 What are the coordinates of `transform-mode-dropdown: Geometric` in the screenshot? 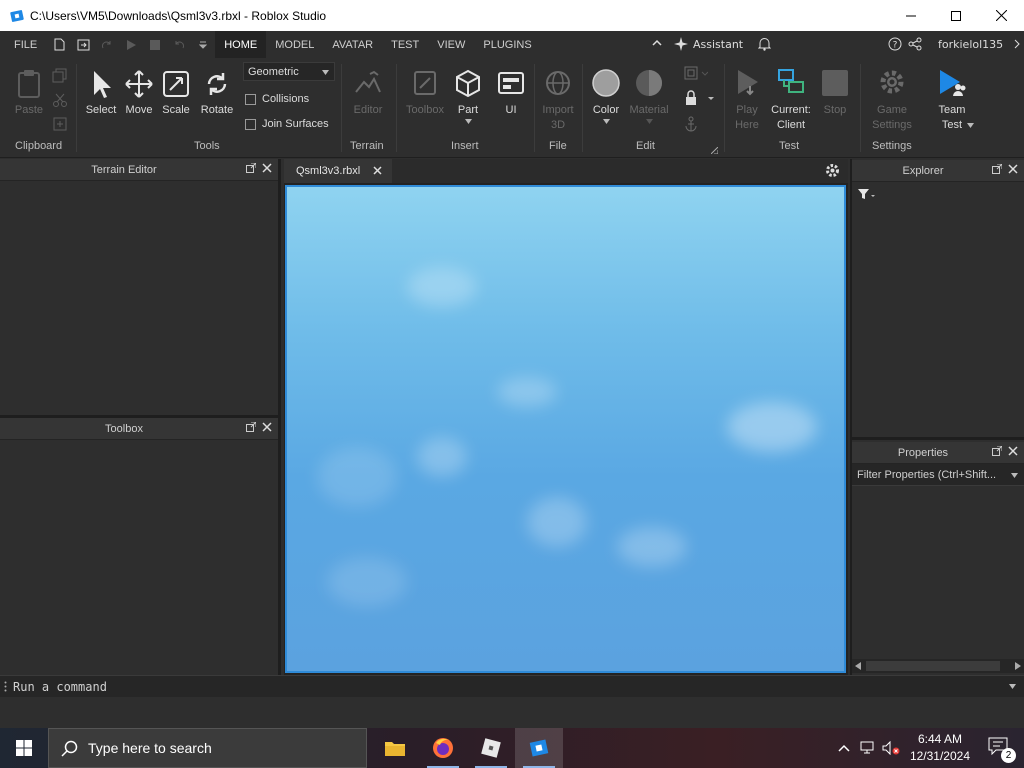 It's located at (289, 71).